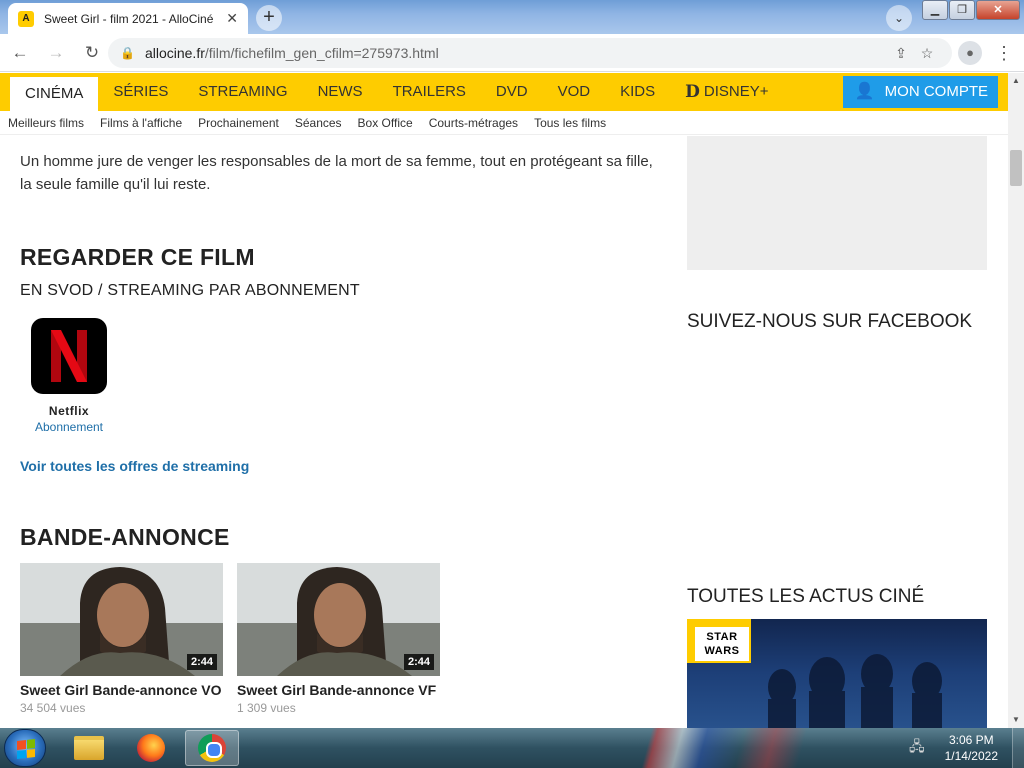 The image size is (1024, 768). What do you see at coordinates (971, 756) in the screenshot?
I see `clock-date: 1/14/2022` at bounding box center [971, 756].